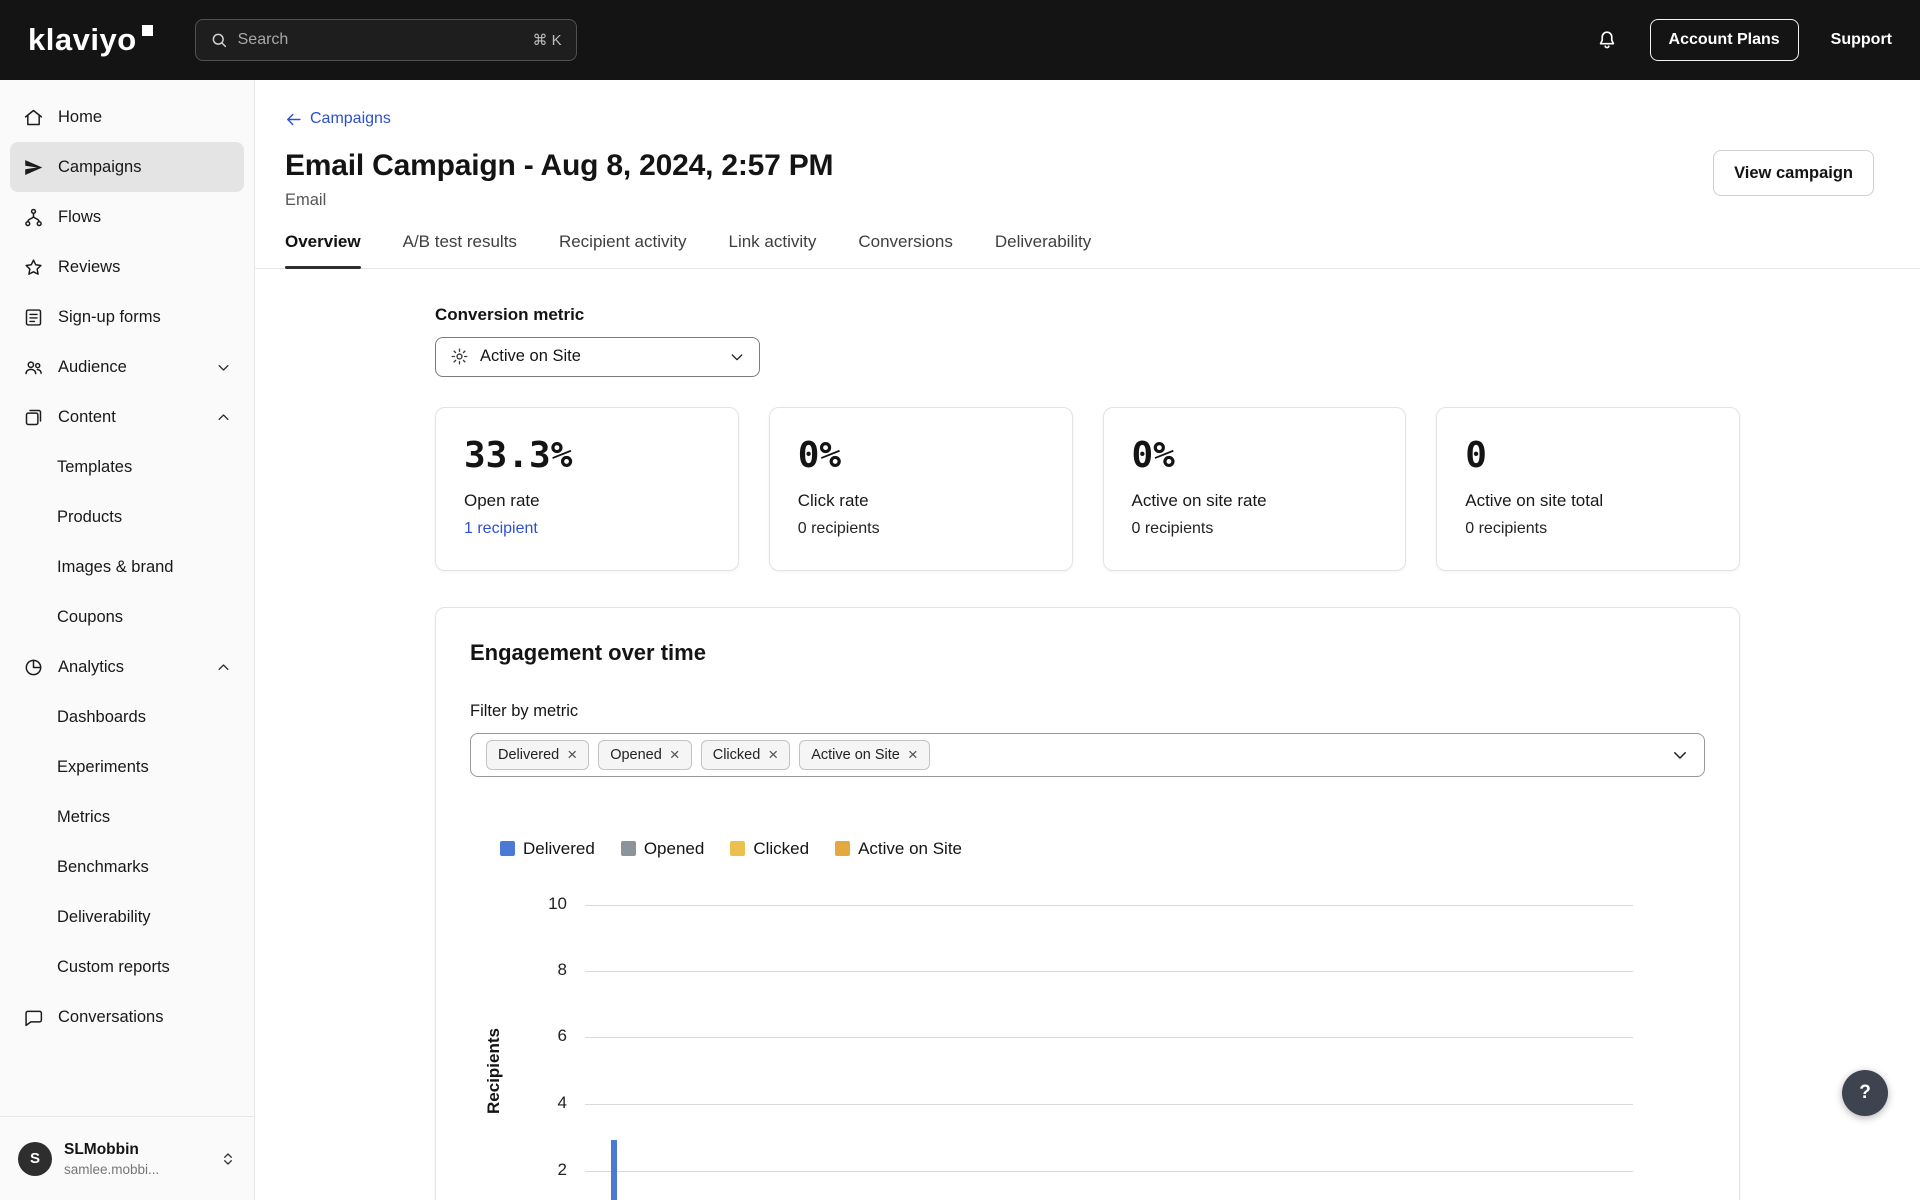  What do you see at coordinates (33, 267) in the screenshot?
I see `star-icon` at bounding box center [33, 267].